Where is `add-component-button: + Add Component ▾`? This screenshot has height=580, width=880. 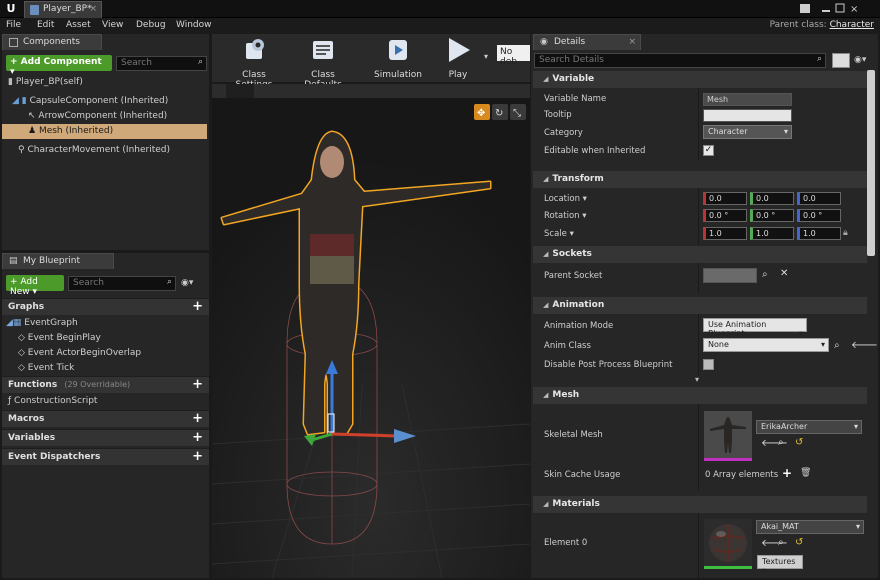 add-component-button: + Add Component ▾ is located at coordinates (59, 66).